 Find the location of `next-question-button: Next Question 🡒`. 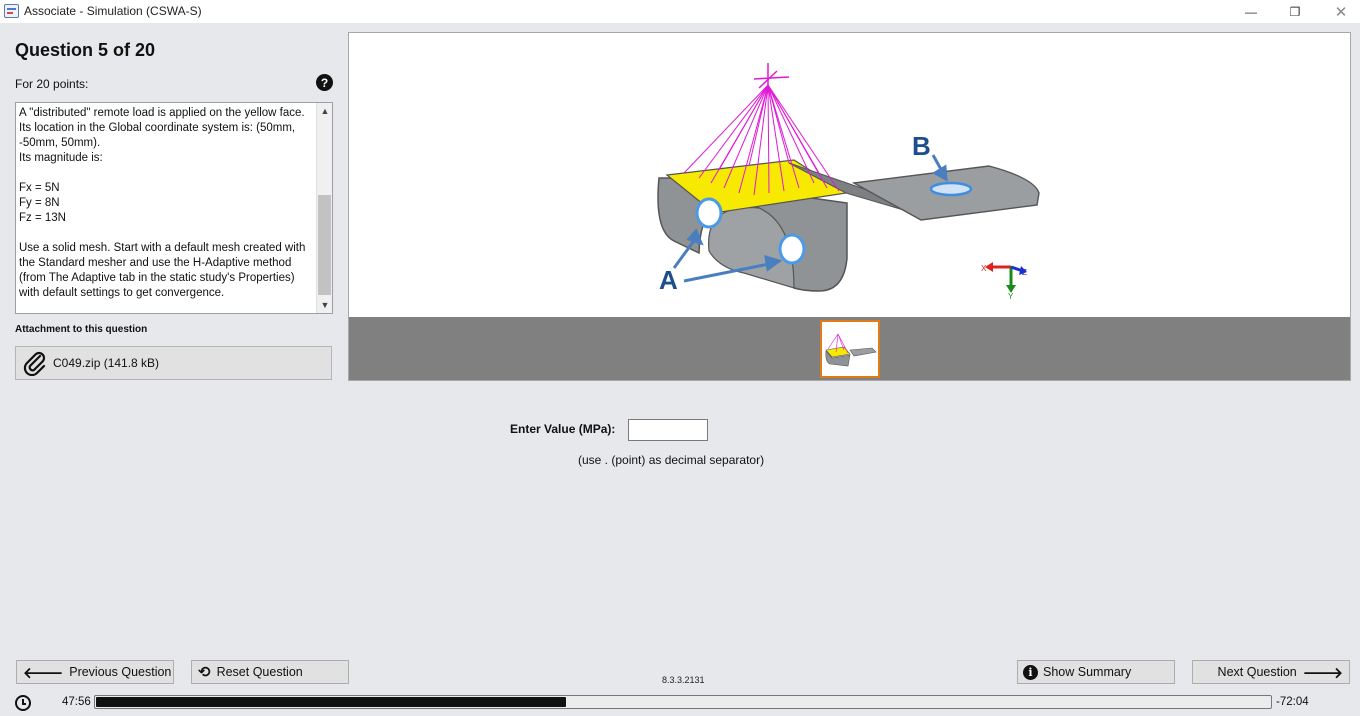

next-question-button: Next Question 🡒 is located at coordinates (1271, 672).